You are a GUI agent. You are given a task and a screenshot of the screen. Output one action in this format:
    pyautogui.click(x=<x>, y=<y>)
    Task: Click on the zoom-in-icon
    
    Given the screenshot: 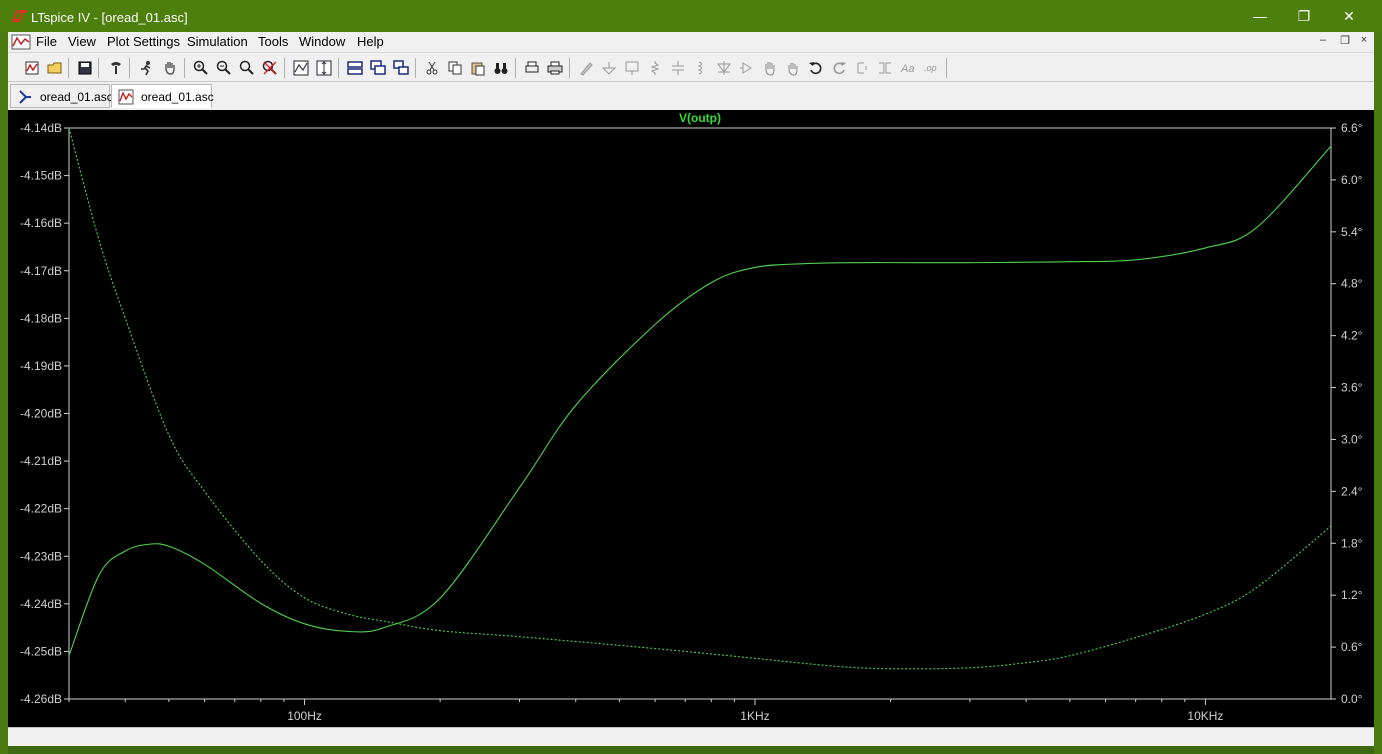 What is the action you would take?
    pyautogui.click(x=201, y=68)
    